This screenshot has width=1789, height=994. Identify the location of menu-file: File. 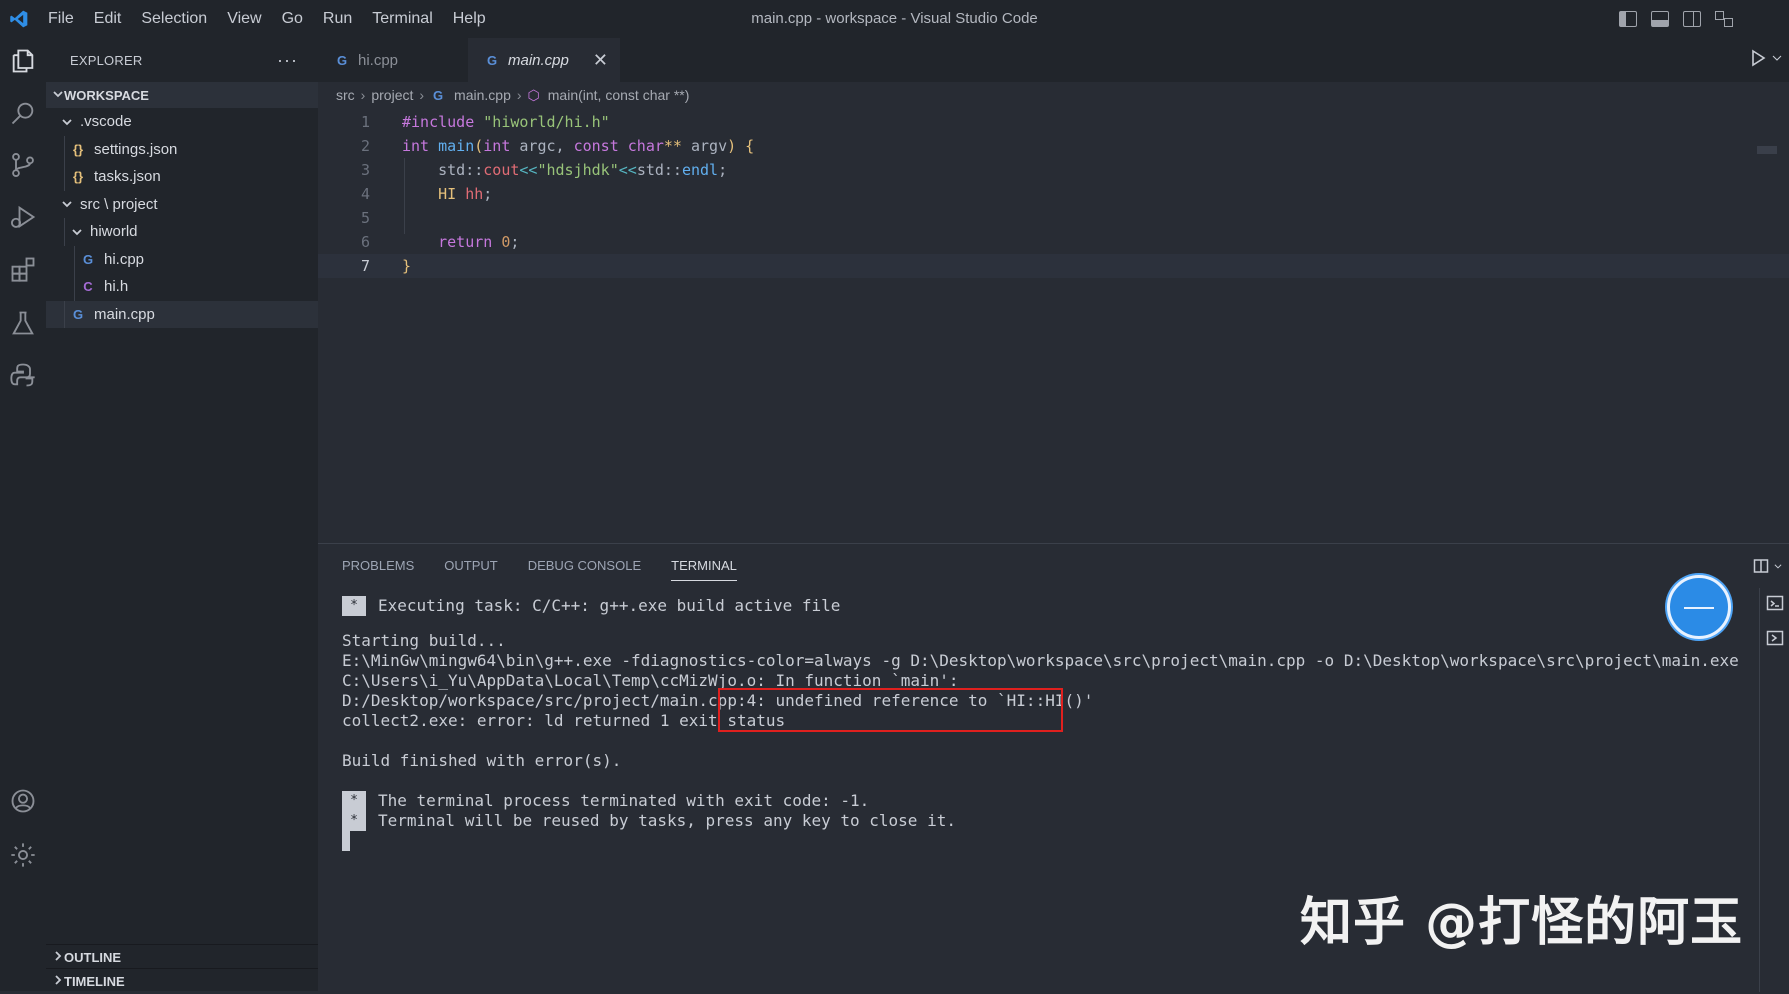
(61, 19).